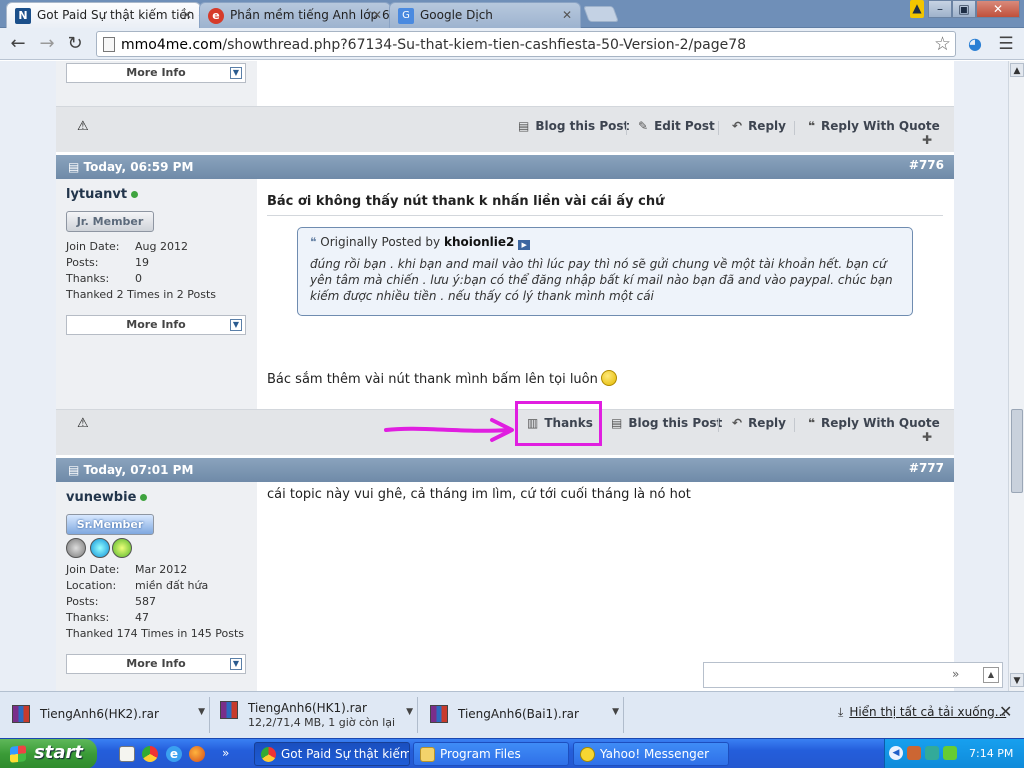 This screenshot has height=768, width=1024. What do you see at coordinates (111, 601) in the screenshot?
I see `stat-row: Posts: 587` at bounding box center [111, 601].